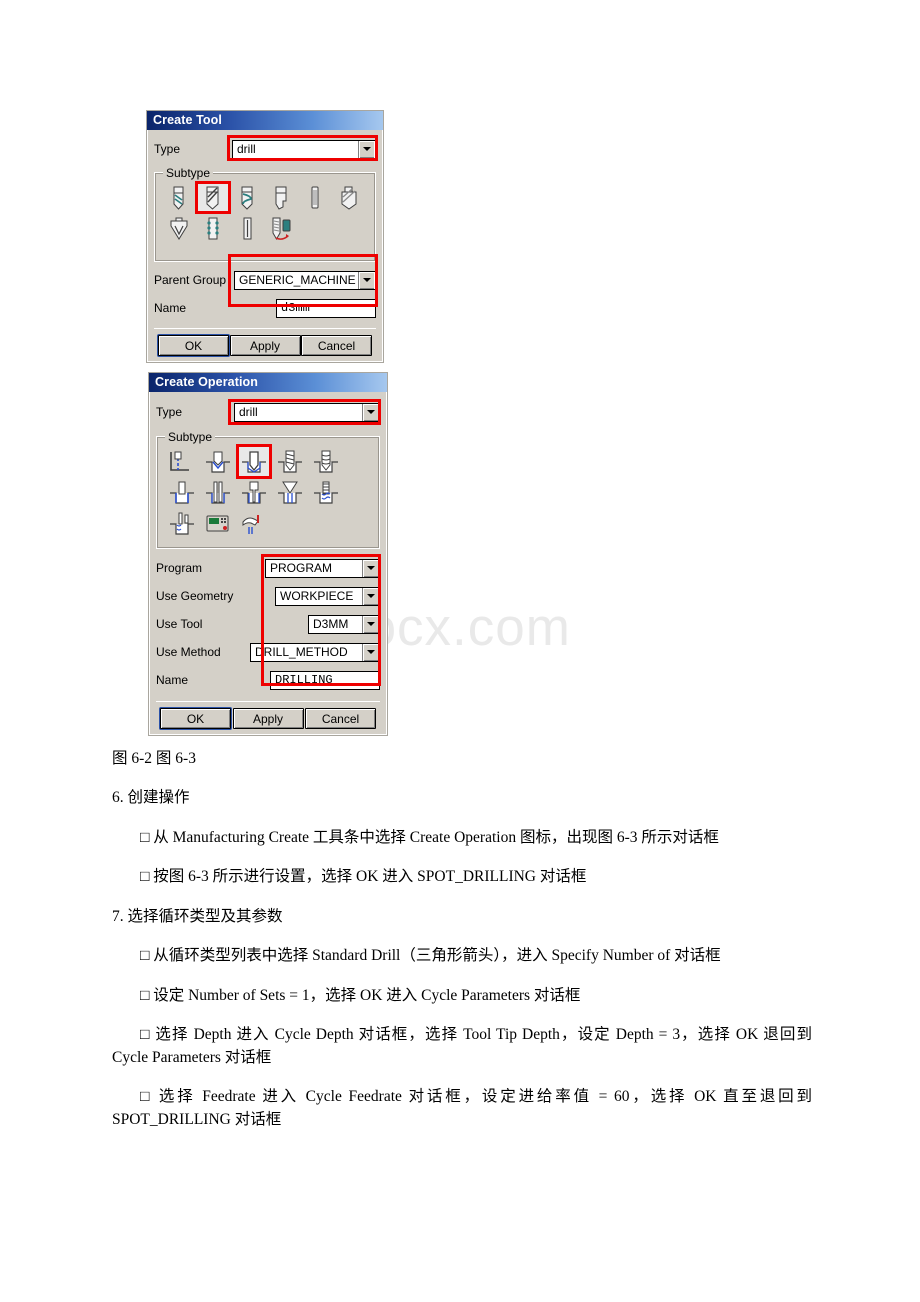 This screenshot has width=920, height=1302. I want to click on heading-step-7: 7. 选择循环类型及其参数, so click(197, 916).